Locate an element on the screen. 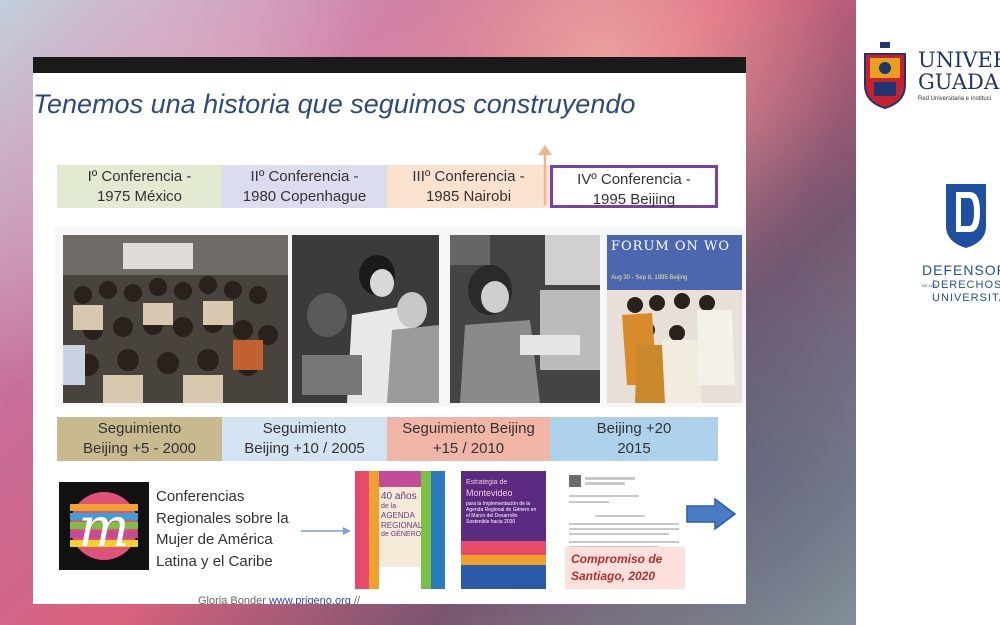 The image size is (1000, 625). compromiso-document: Compromiso de Santiago, 2020 is located at coordinates (625, 530).